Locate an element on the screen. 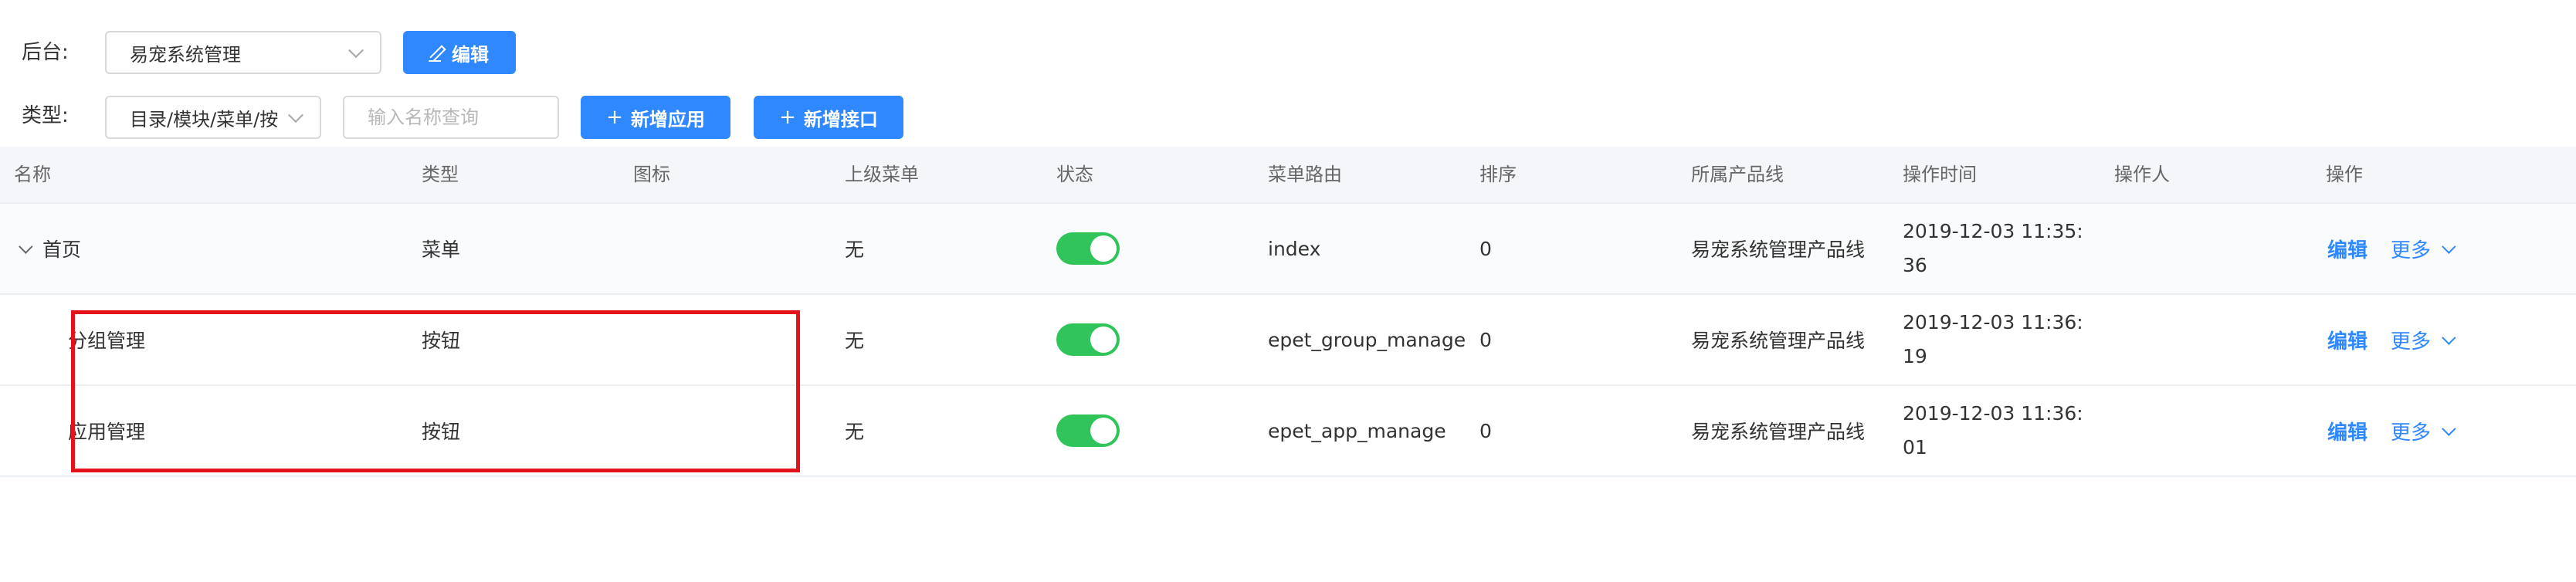 The width and height of the screenshot is (2576, 582). pencil-icon is located at coordinates (435, 54).